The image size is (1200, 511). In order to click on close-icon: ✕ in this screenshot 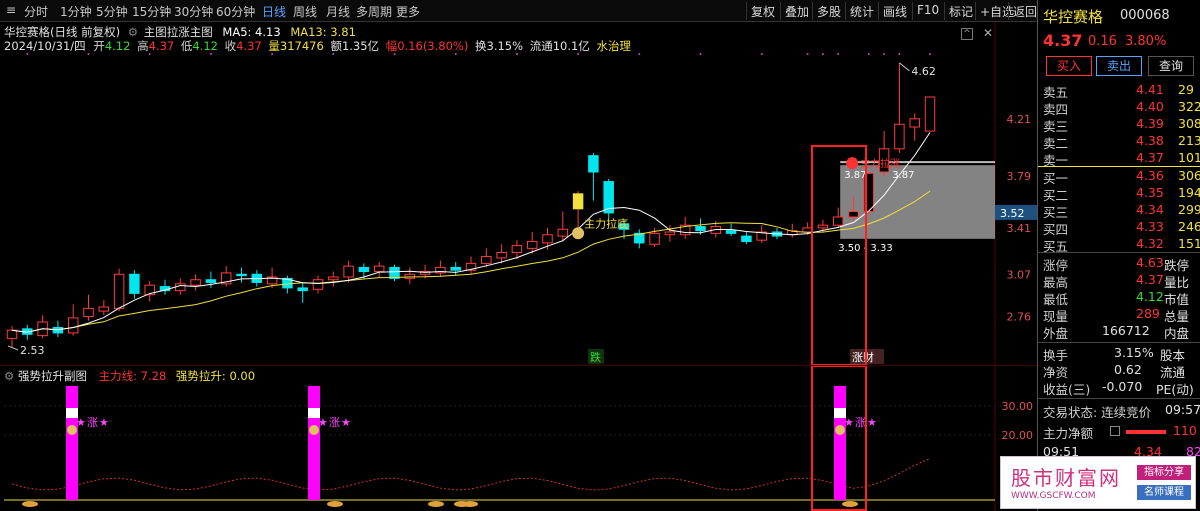, I will do `click(988, 33)`.